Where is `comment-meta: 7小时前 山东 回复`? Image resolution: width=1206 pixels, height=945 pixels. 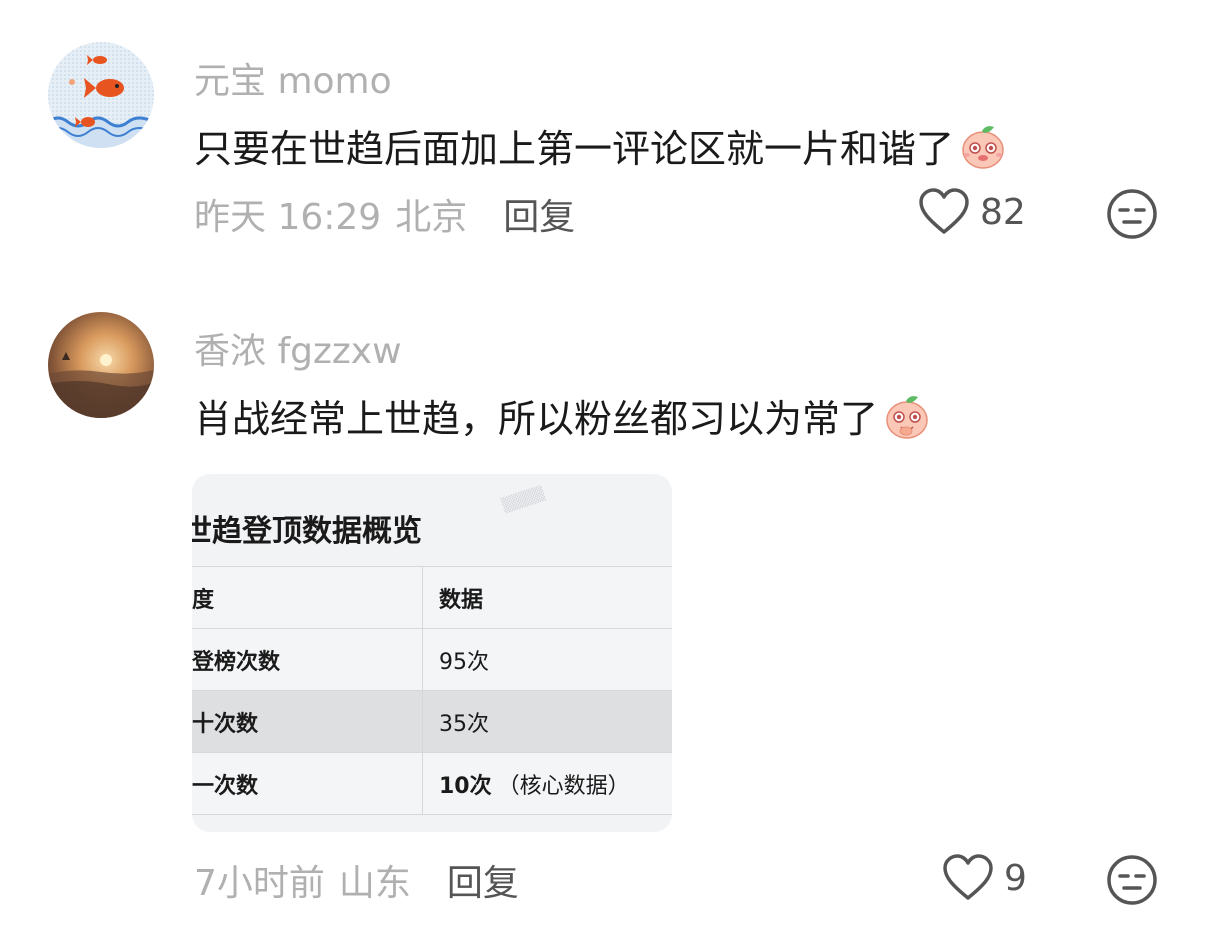 comment-meta: 7小时前 山东 回复 is located at coordinates (356, 880).